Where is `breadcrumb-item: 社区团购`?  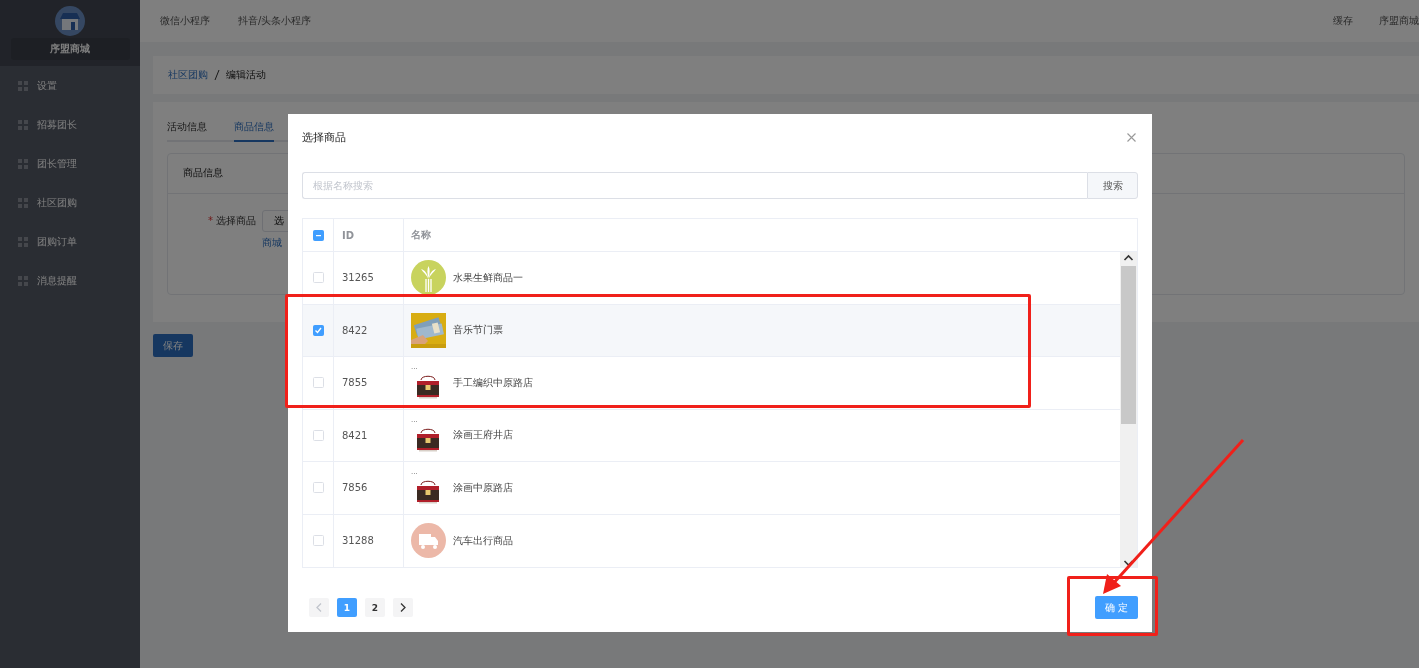 breadcrumb-item: 社区团购 is located at coordinates (188, 75).